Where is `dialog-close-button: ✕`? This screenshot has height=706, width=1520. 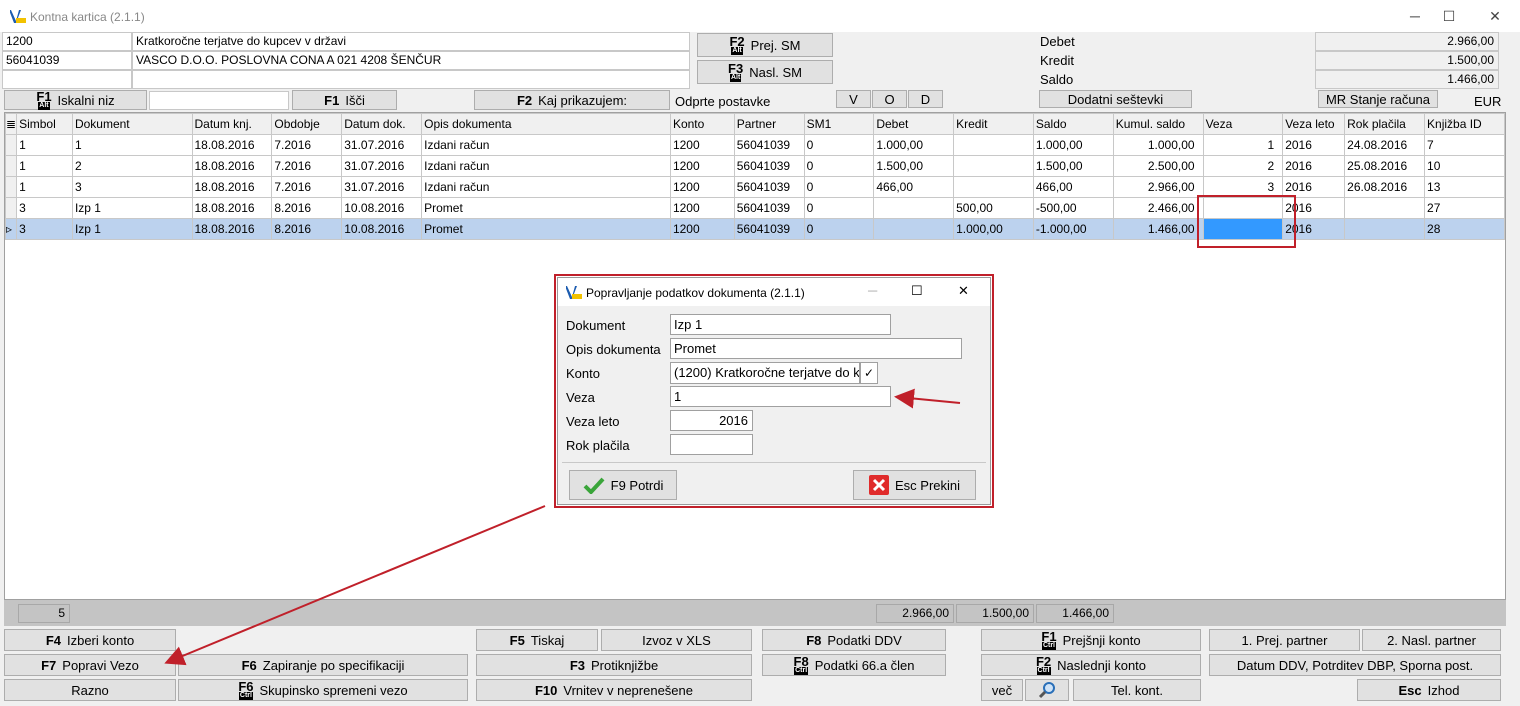
dialog-close-button: ✕ is located at coordinates (963, 291).